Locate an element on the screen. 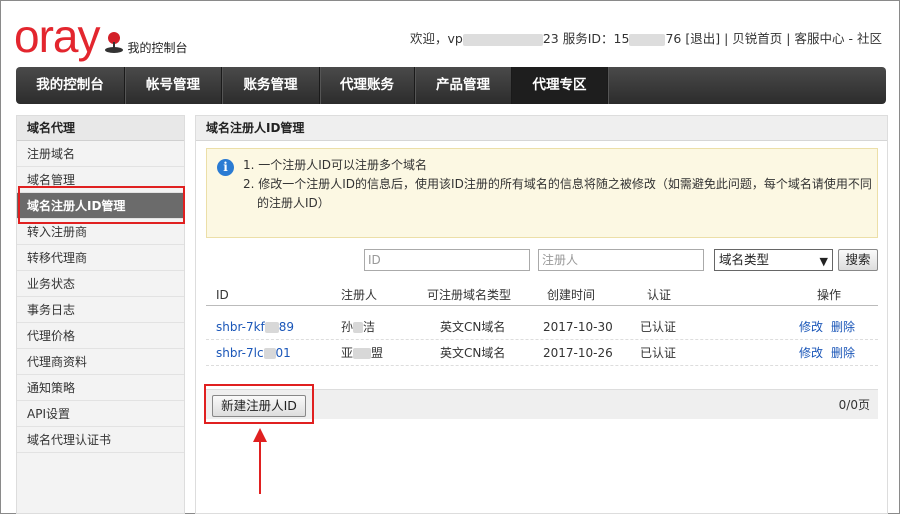  annotation-arrow-shaft is located at coordinates (260, 467).